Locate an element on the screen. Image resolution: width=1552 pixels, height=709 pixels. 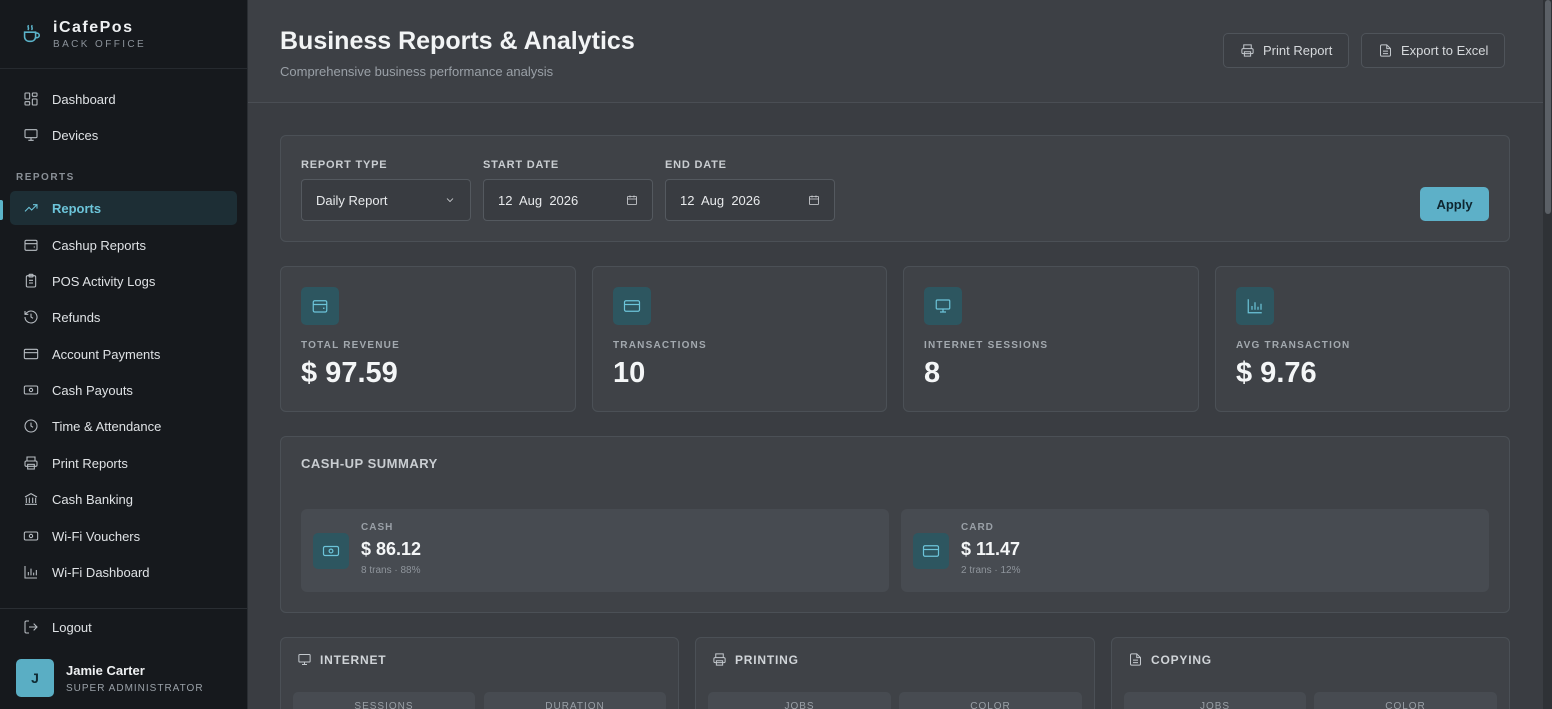
user-role: SUPER ADMINISTRATOR is located at coordinates (135, 688).